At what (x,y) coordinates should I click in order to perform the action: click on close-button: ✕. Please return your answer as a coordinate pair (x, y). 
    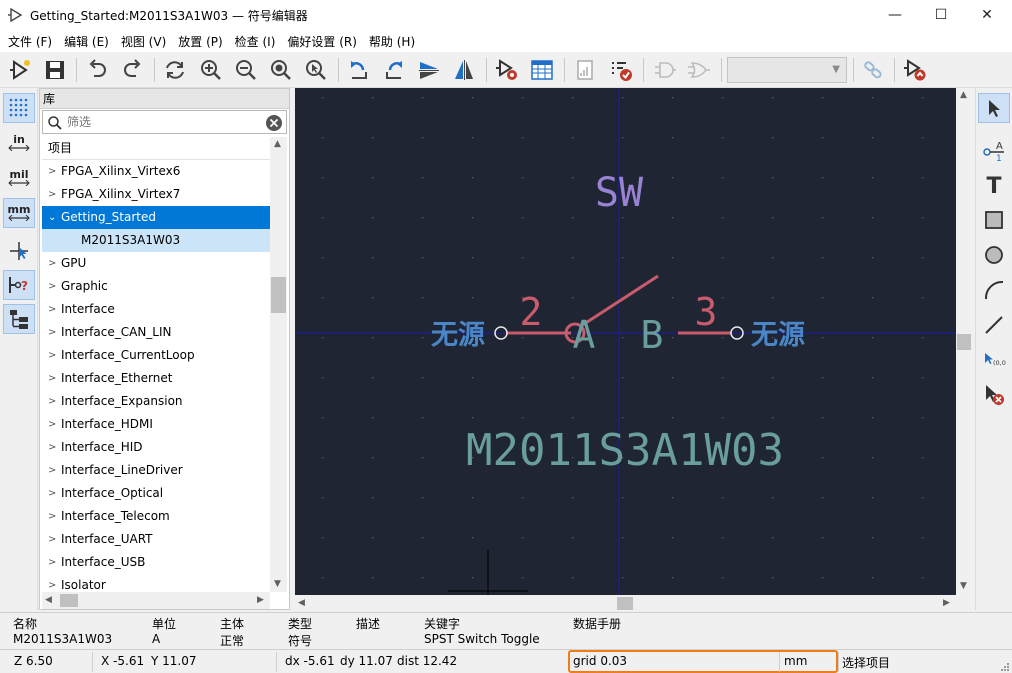
    Looking at the image, I should click on (987, 15).